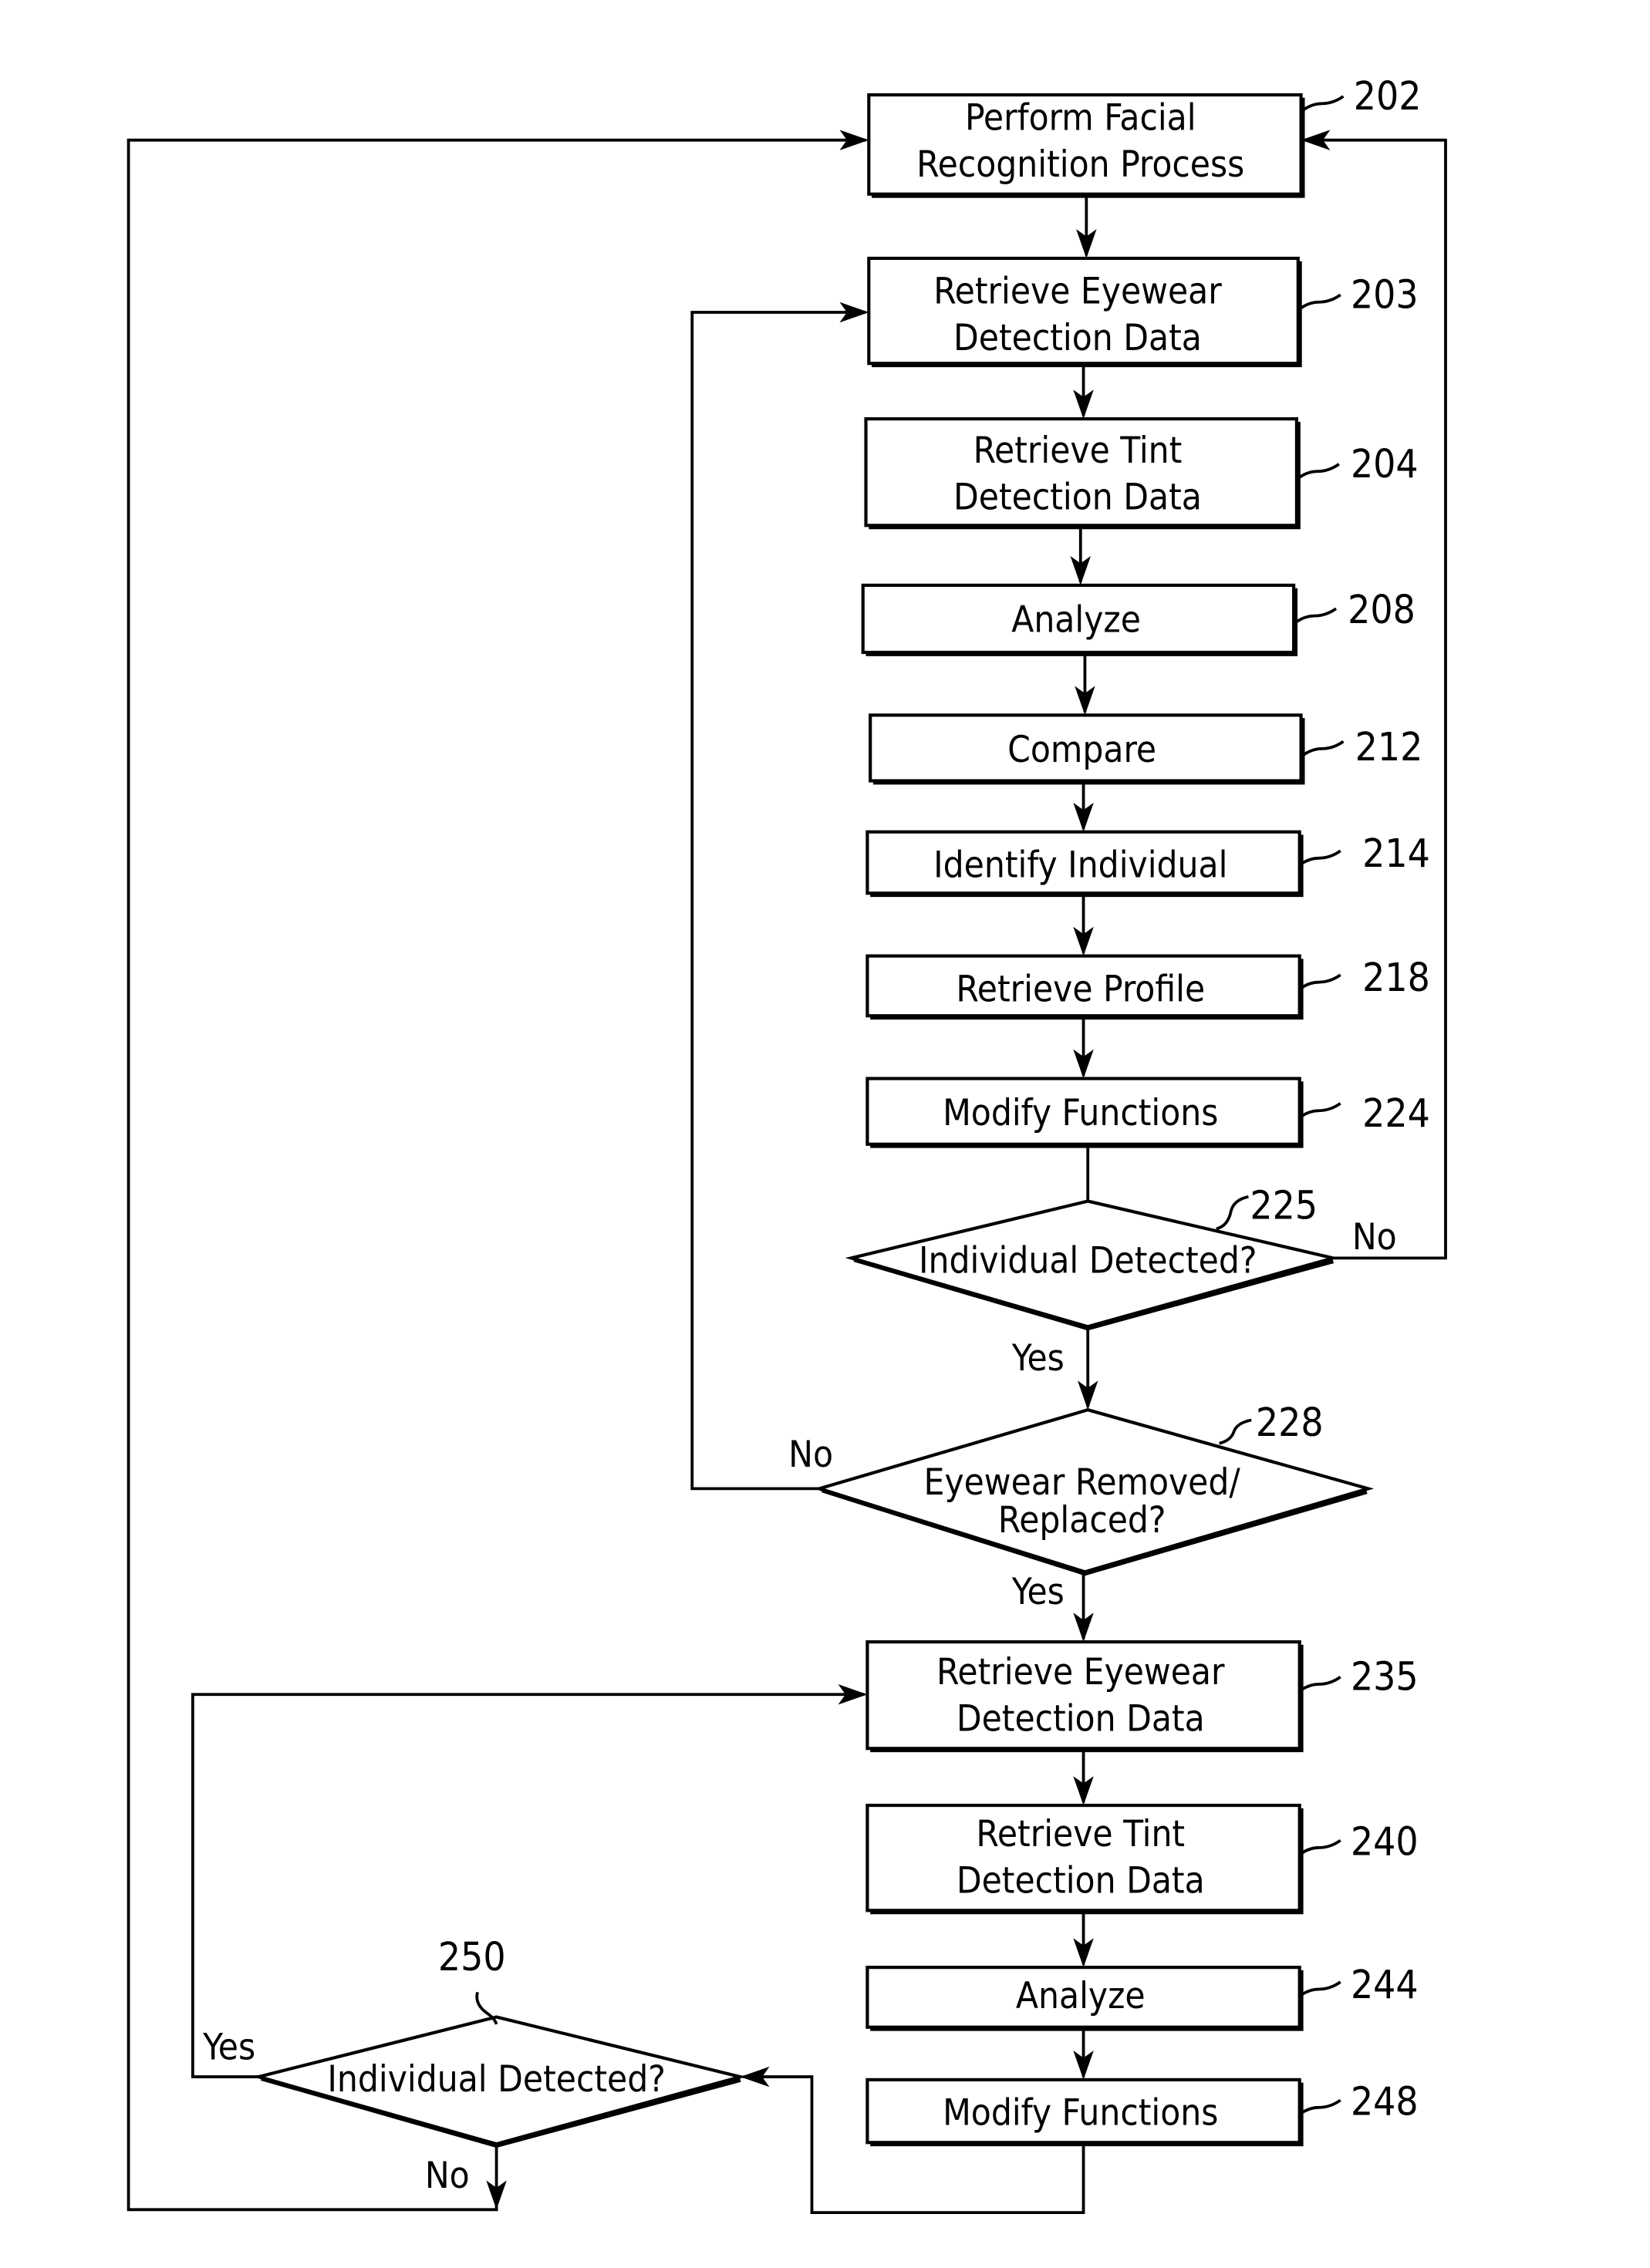  I want to click on ref-240: 240, so click(1385, 1842).